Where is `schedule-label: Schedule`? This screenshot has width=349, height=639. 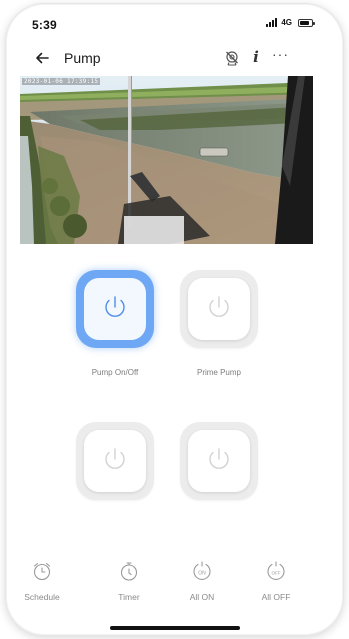
schedule-label: Schedule is located at coordinates (42, 597).